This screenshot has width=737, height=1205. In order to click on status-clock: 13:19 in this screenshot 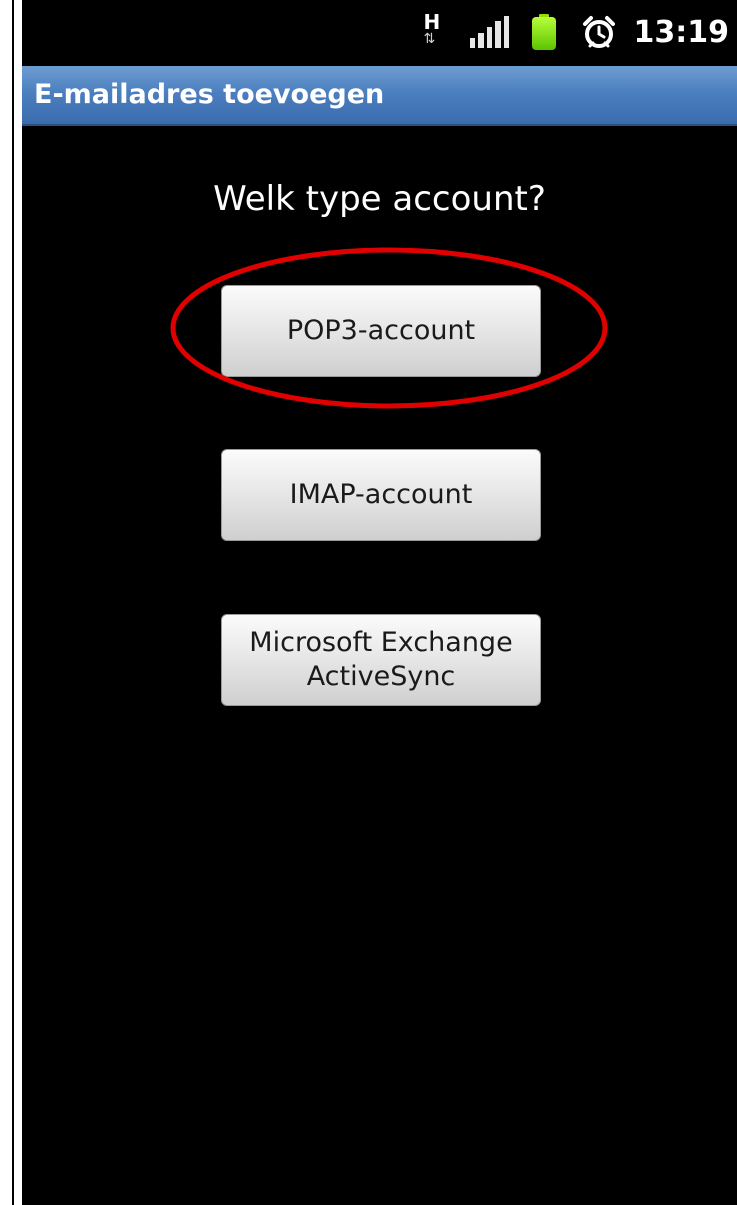, I will do `click(681, 32)`.